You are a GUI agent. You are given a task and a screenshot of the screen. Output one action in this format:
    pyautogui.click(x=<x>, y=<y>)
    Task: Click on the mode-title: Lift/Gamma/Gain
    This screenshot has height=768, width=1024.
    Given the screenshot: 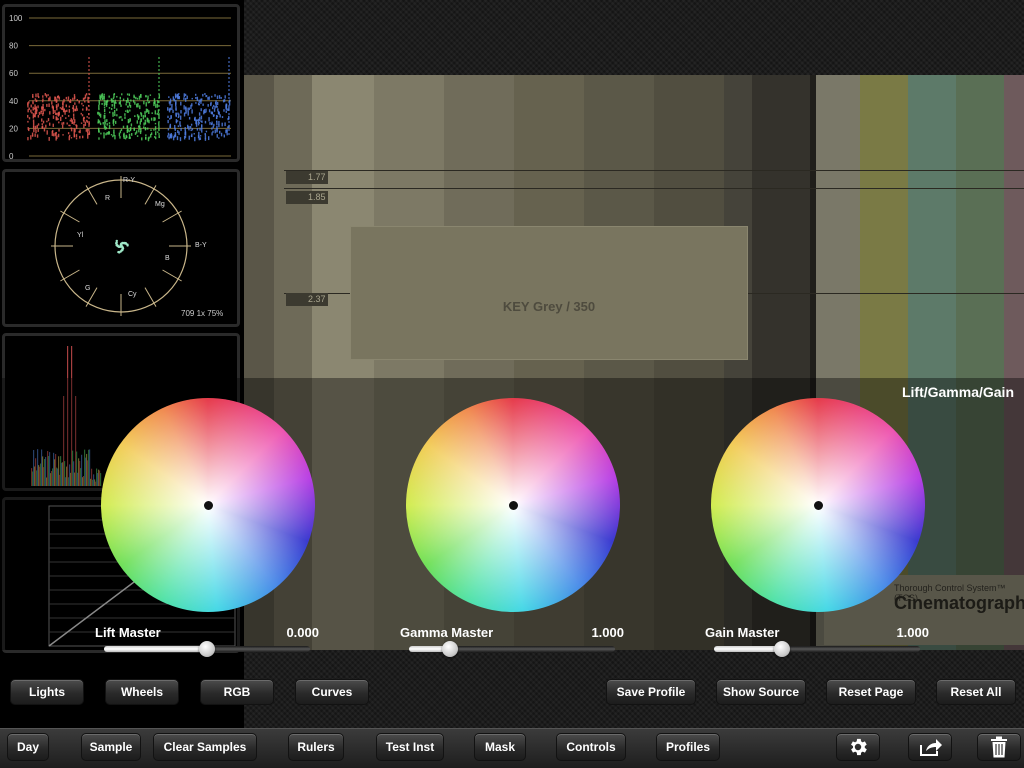 What is the action you would take?
    pyautogui.click(x=957, y=392)
    